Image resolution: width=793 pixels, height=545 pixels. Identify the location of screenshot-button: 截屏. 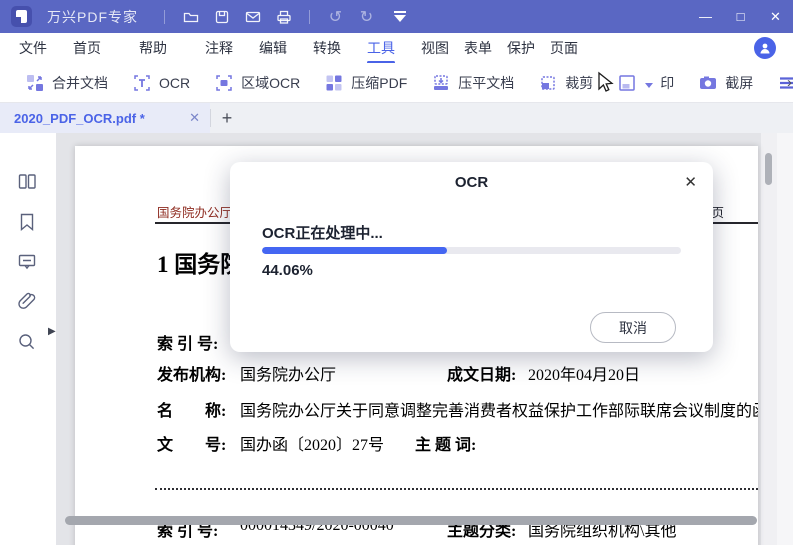
(725, 83).